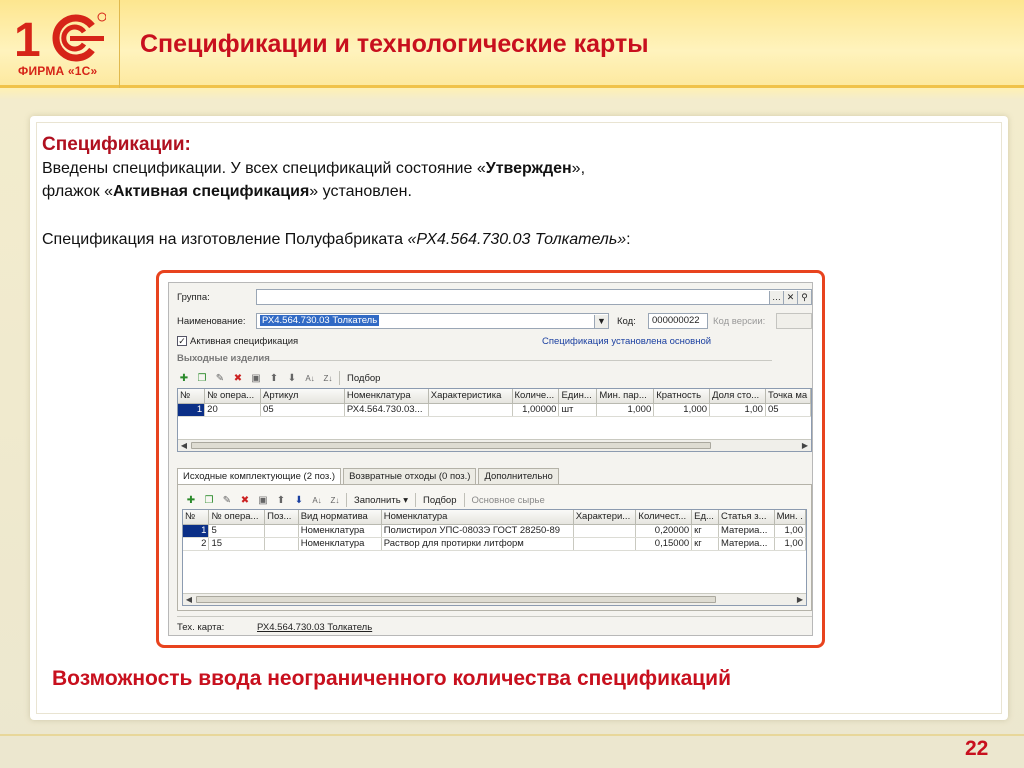 Image resolution: width=1024 pixels, height=768 pixels. What do you see at coordinates (664, 544) in the screenshot?
I see `table-cell: 0,15000` at bounding box center [664, 544].